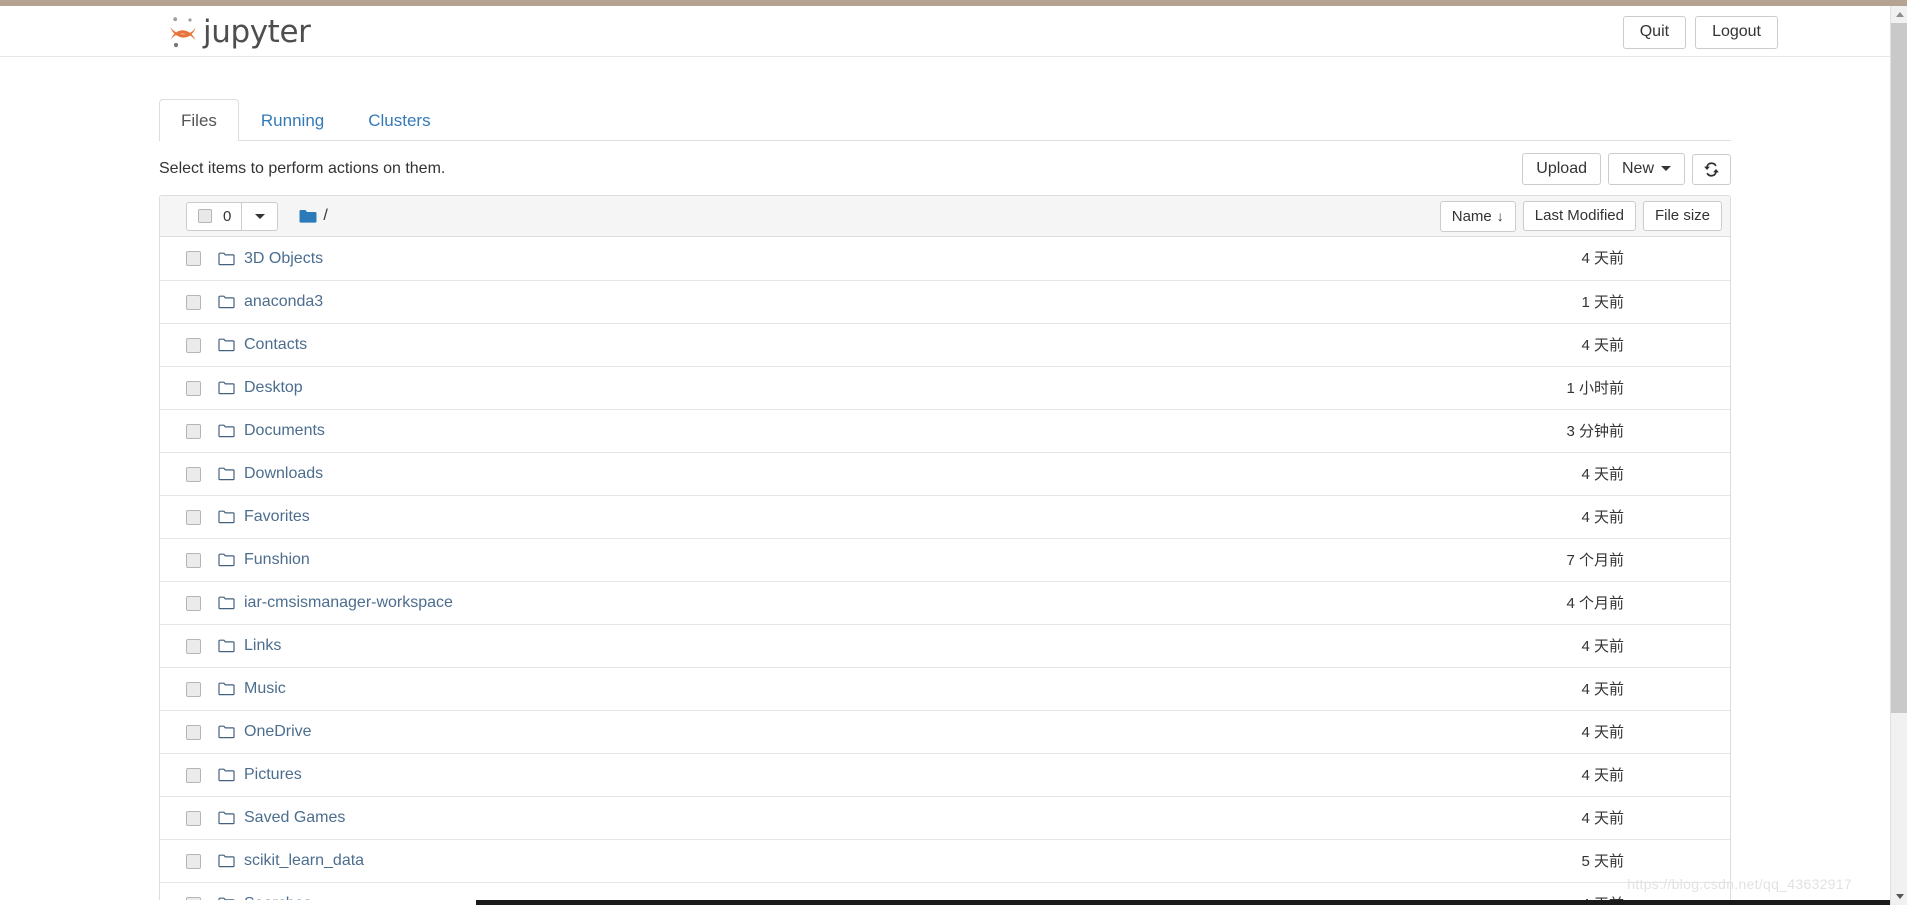 This screenshot has width=1907, height=905. Describe the element at coordinates (292, 120) in the screenshot. I see `tab-running: Running` at that location.